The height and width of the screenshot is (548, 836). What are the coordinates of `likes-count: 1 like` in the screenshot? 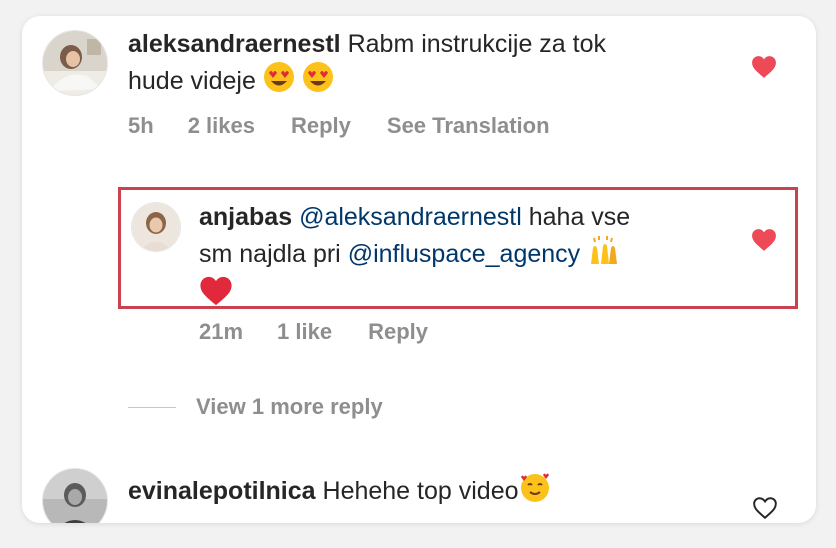 It's located at (304, 332).